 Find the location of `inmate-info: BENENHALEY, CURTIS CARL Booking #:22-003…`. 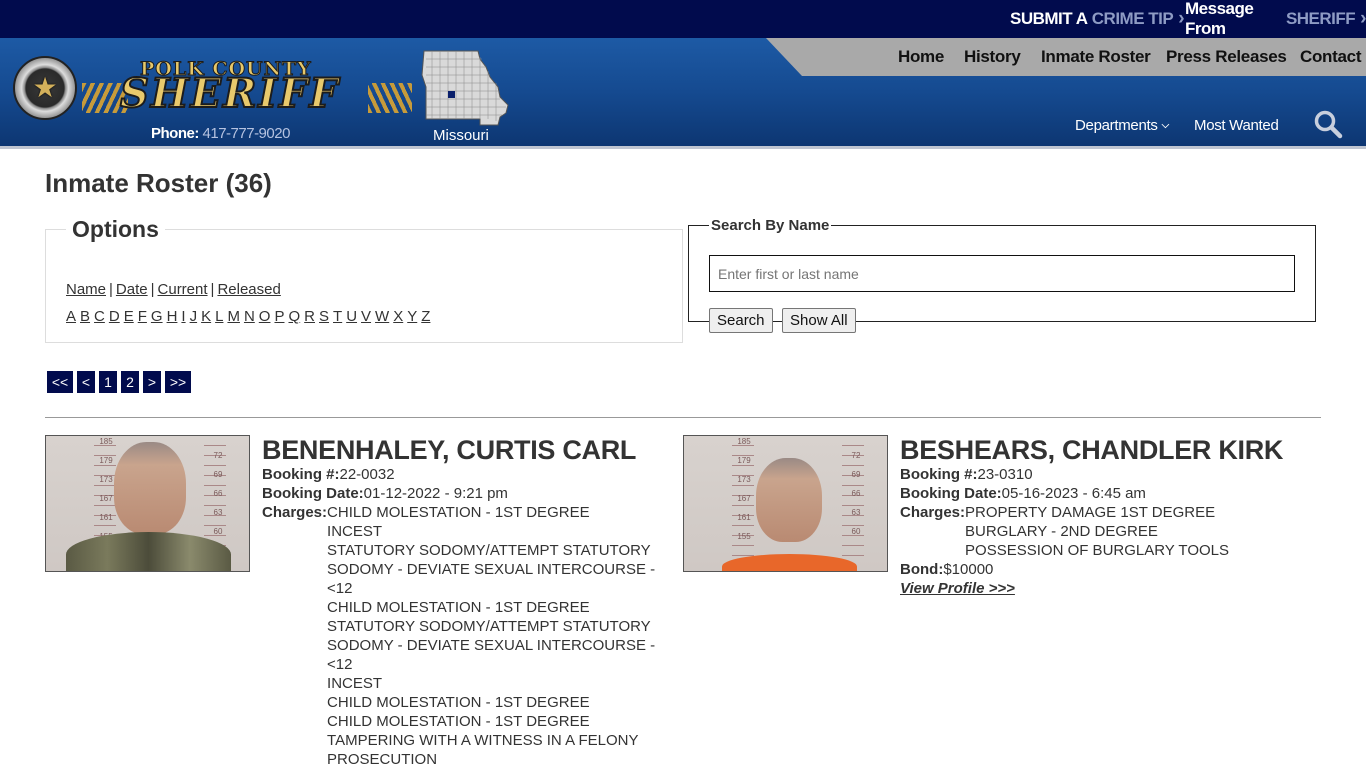

inmate-info: BENENHALEY, CURTIS CARL Booking #:22-003… is located at coordinates (462, 601).